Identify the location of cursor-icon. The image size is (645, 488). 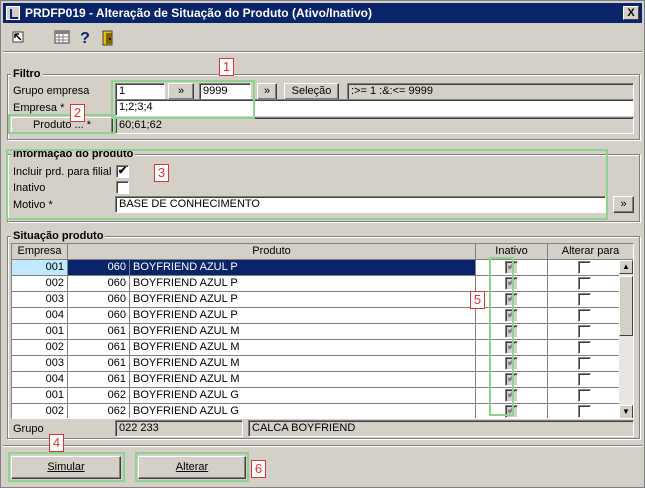
(18, 39).